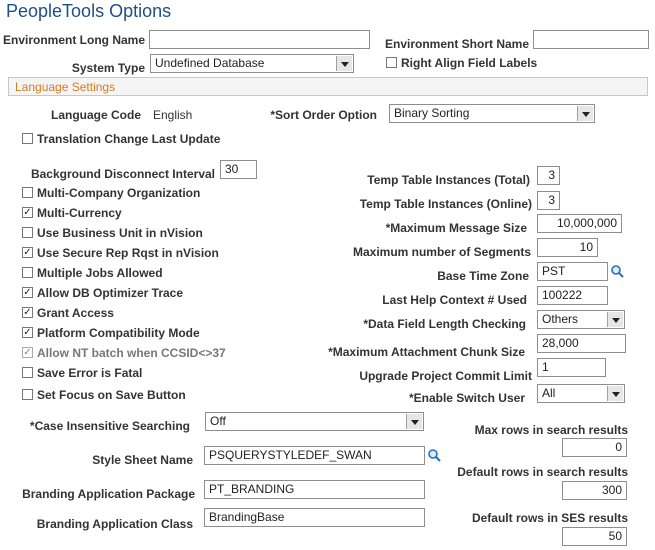 The image size is (655, 550). What do you see at coordinates (79, 213) in the screenshot?
I see `multi-currency-label: Multi-Currency` at bounding box center [79, 213].